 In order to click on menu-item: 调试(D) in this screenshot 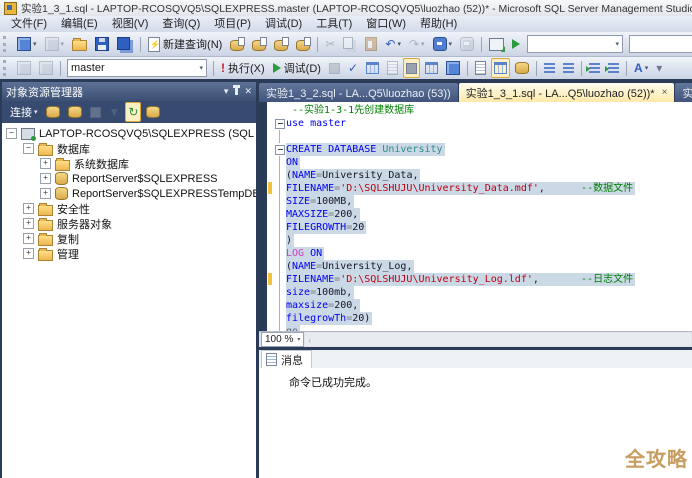, I will do `click(283, 24)`.